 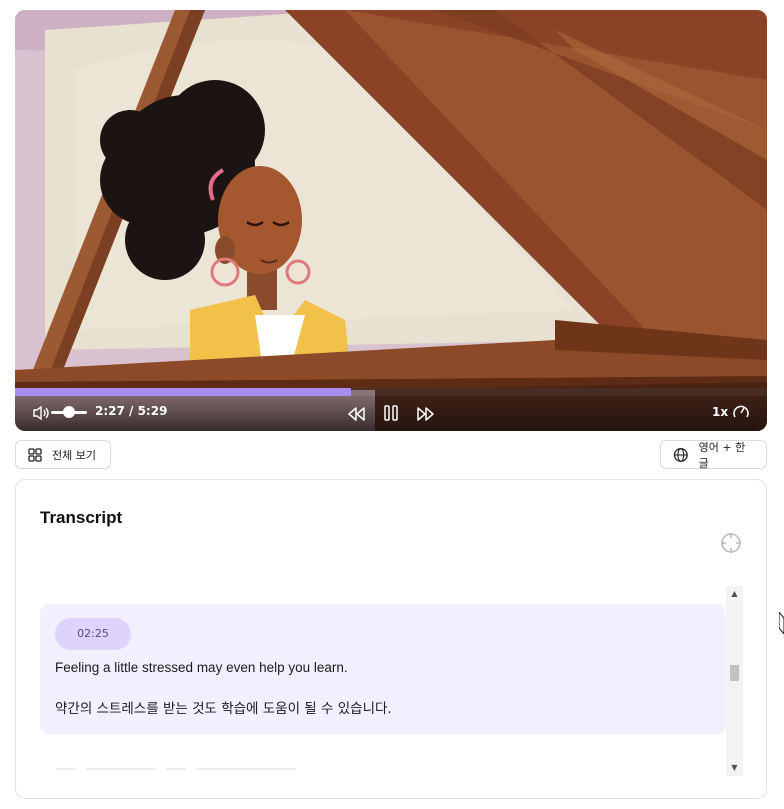 I want to click on speed-gauge-icon, so click(x=741, y=411).